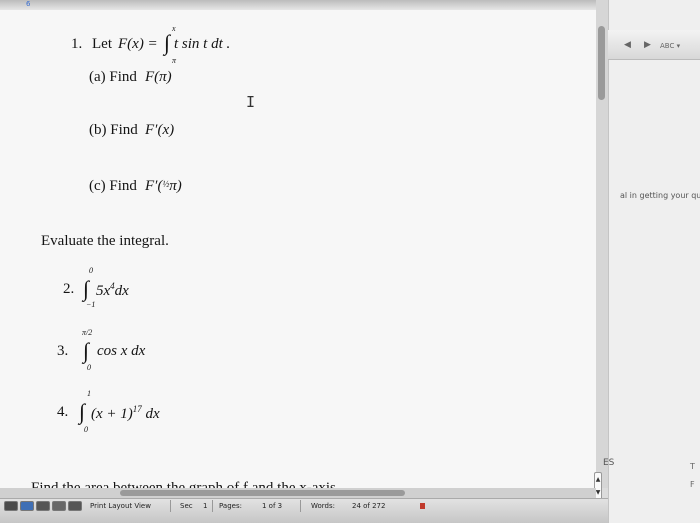 The height and width of the screenshot is (523, 700). What do you see at coordinates (160, 130) in the screenshot?
I see `q1b-expression: F′(x)` at bounding box center [160, 130].